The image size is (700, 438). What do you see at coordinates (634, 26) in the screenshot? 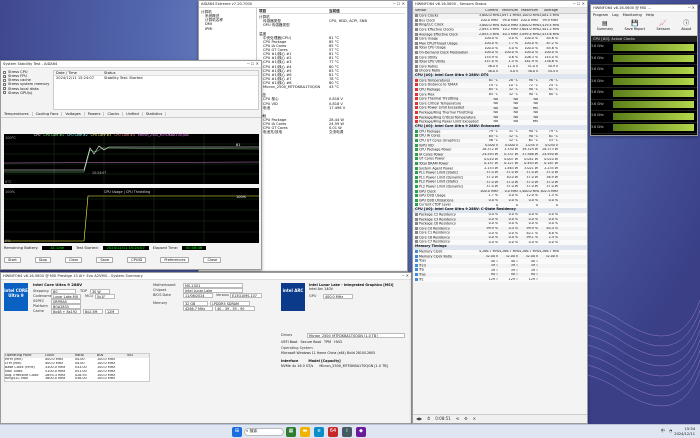
I see `toolbar-button: 💾 Save Report` at bounding box center [634, 26].